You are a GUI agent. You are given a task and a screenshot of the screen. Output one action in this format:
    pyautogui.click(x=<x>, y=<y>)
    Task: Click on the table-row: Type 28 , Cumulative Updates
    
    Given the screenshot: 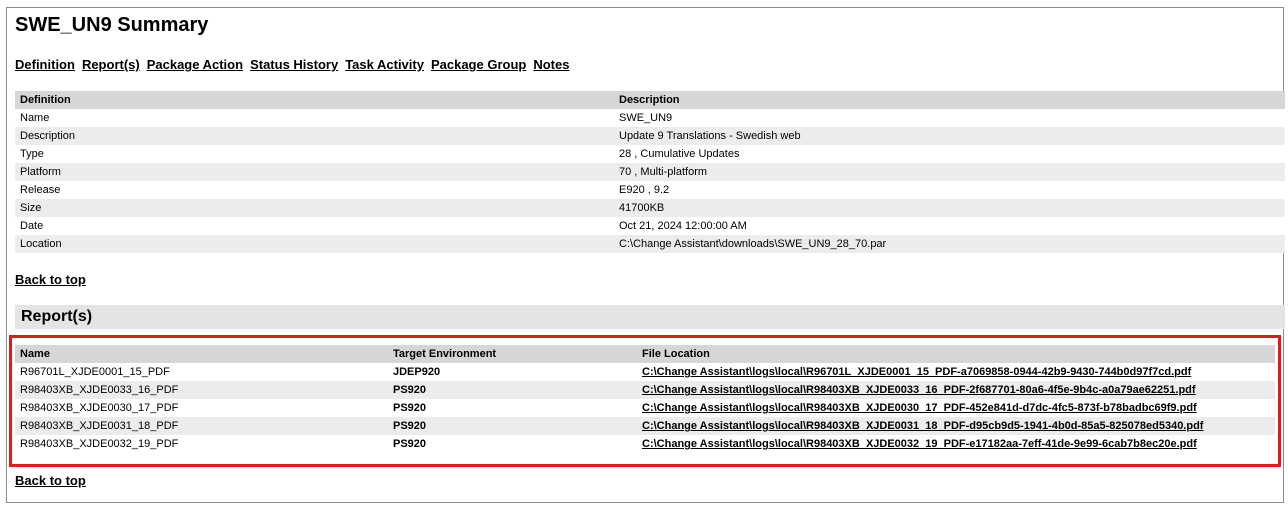 What is the action you would take?
    pyautogui.click(x=650, y=154)
    